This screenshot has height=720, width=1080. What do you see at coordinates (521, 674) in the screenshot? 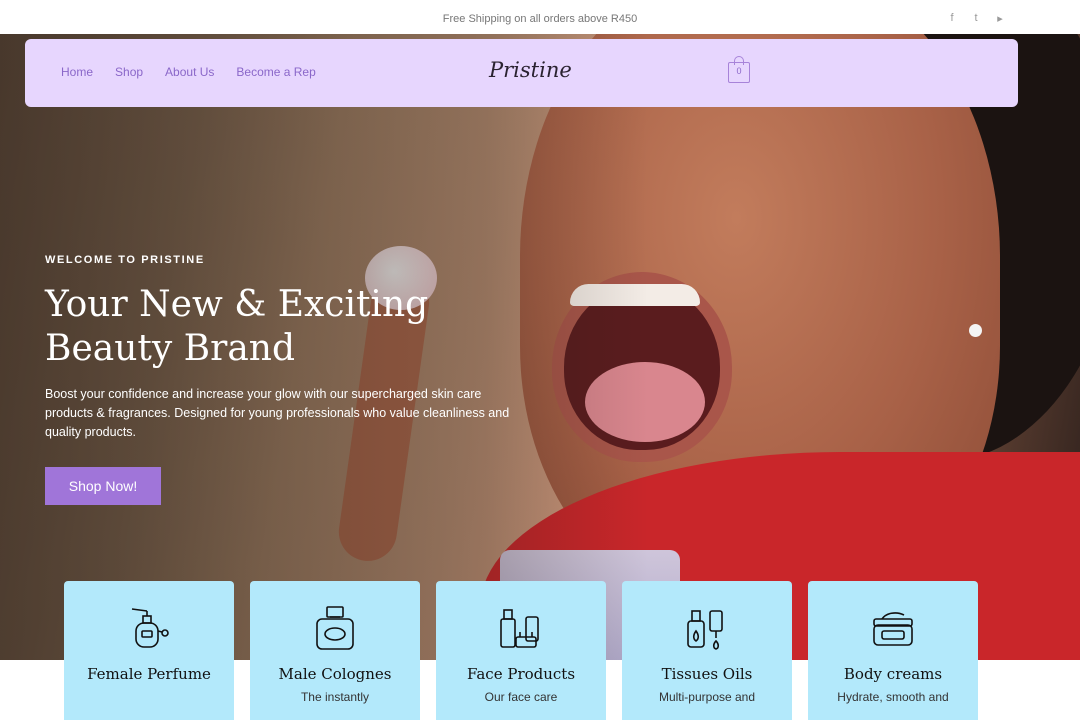
I see `category-title: Face Products` at bounding box center [521, 674].